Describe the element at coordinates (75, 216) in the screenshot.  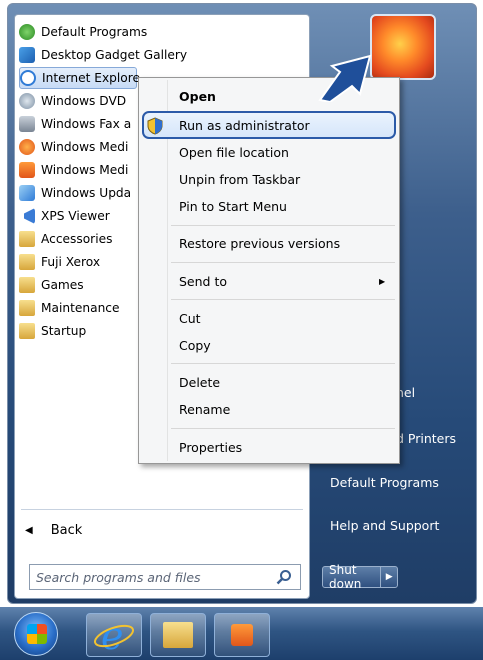
I see `program-label: XPS Viewer` at that location.